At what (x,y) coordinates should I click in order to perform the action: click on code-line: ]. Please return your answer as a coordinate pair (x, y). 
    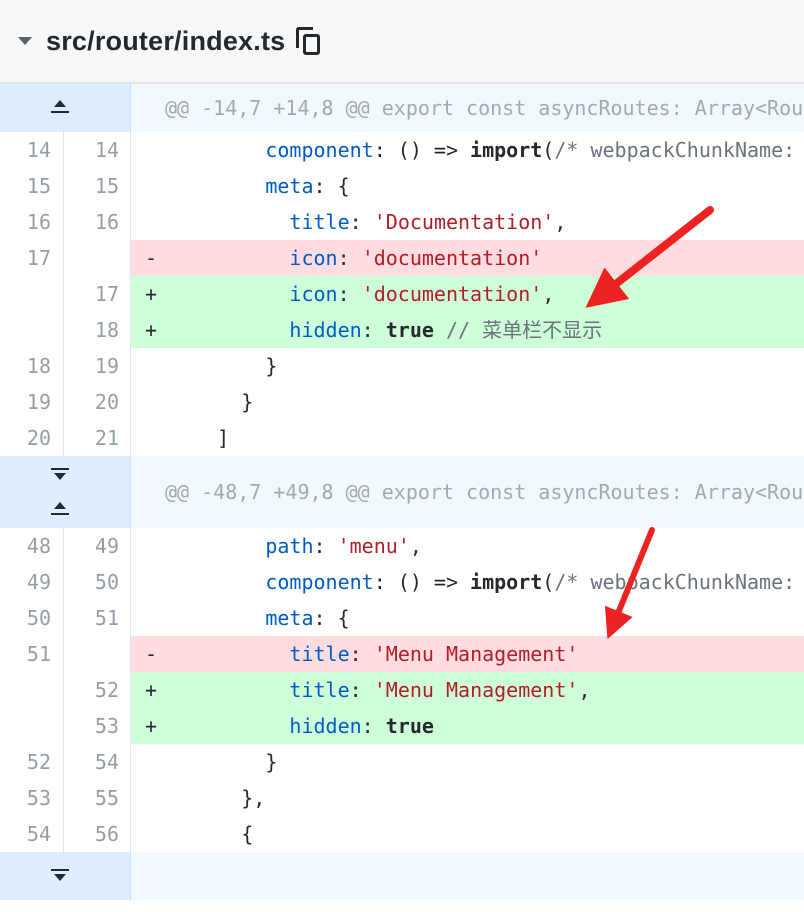
    Looking at the image, I should click on (467, 438).